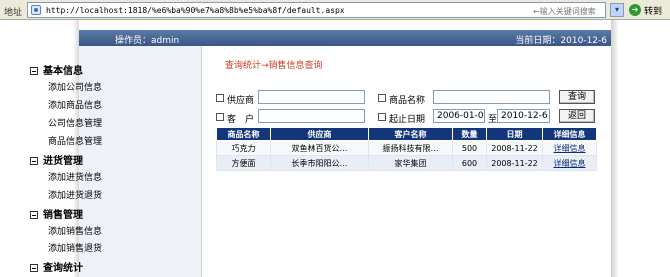 The width and height of the screenshot is (670, 277). I want to click on current-date: 当前日期：2010-12-6, so click(561, 41).